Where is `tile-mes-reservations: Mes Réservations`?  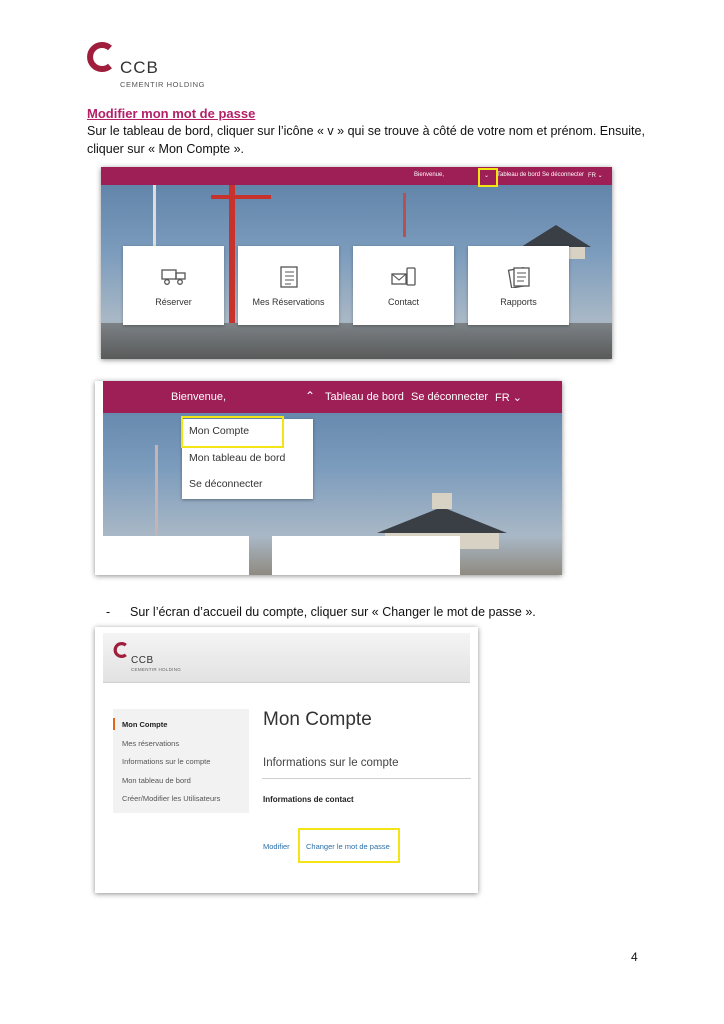
tile-mes-reservations: Mes Réservations is located at coordinates (288, 285).